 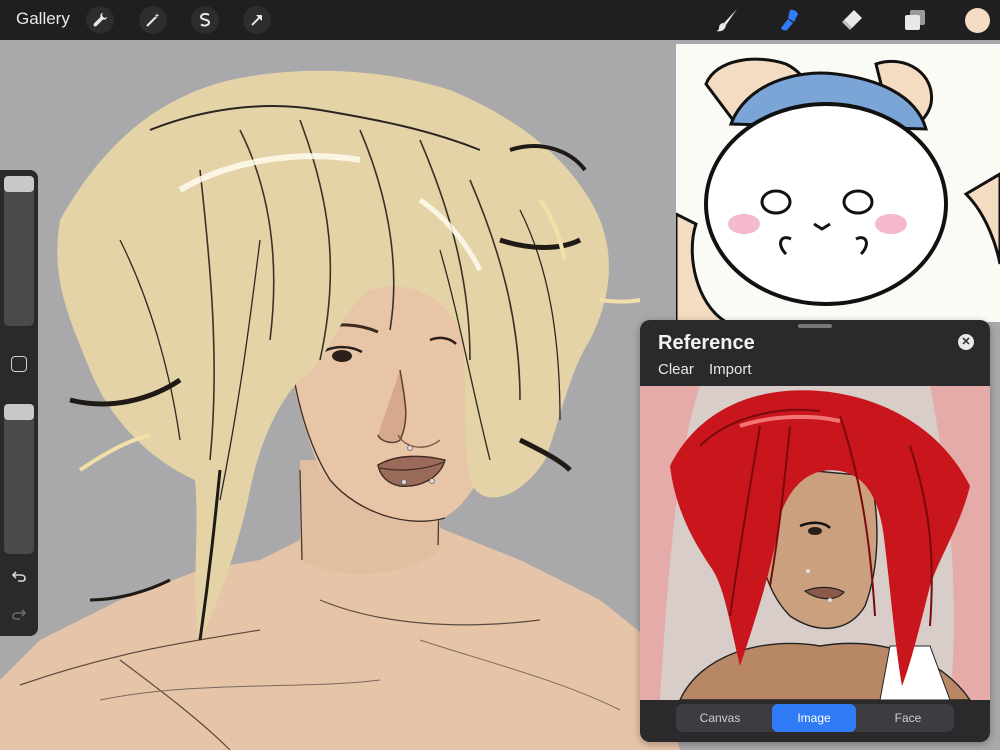 What do you see at coordinates (153, 20) in the screenshot?
I see `magic-wand-icon` at bounding box center [153, 20].